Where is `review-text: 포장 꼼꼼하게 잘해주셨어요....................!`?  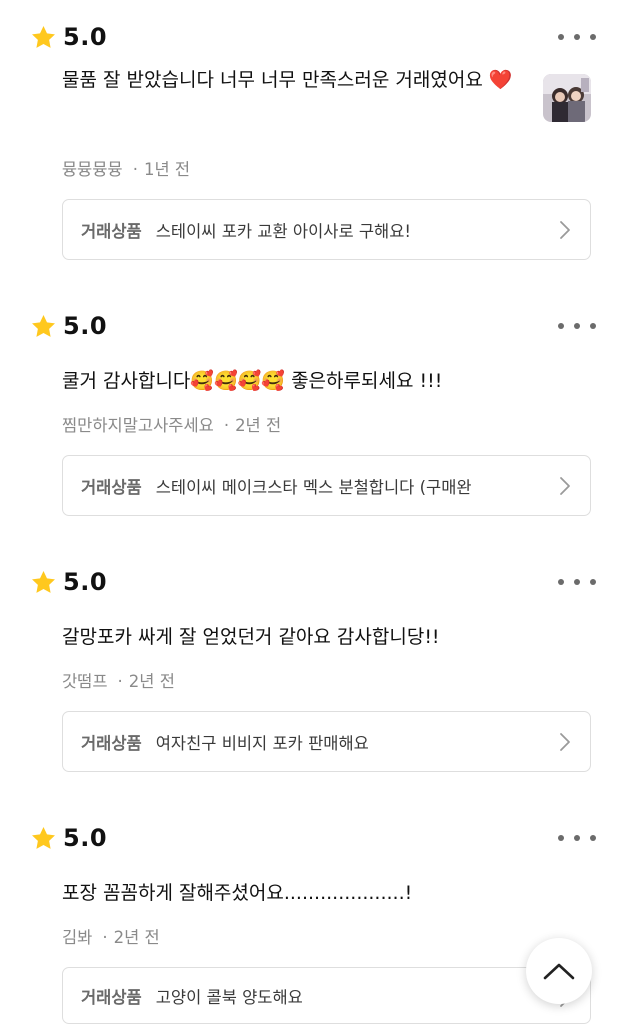
review-text: 포장 꼼꼼하게 잘해주셨어요....................! is located at coordinates (237, 893).